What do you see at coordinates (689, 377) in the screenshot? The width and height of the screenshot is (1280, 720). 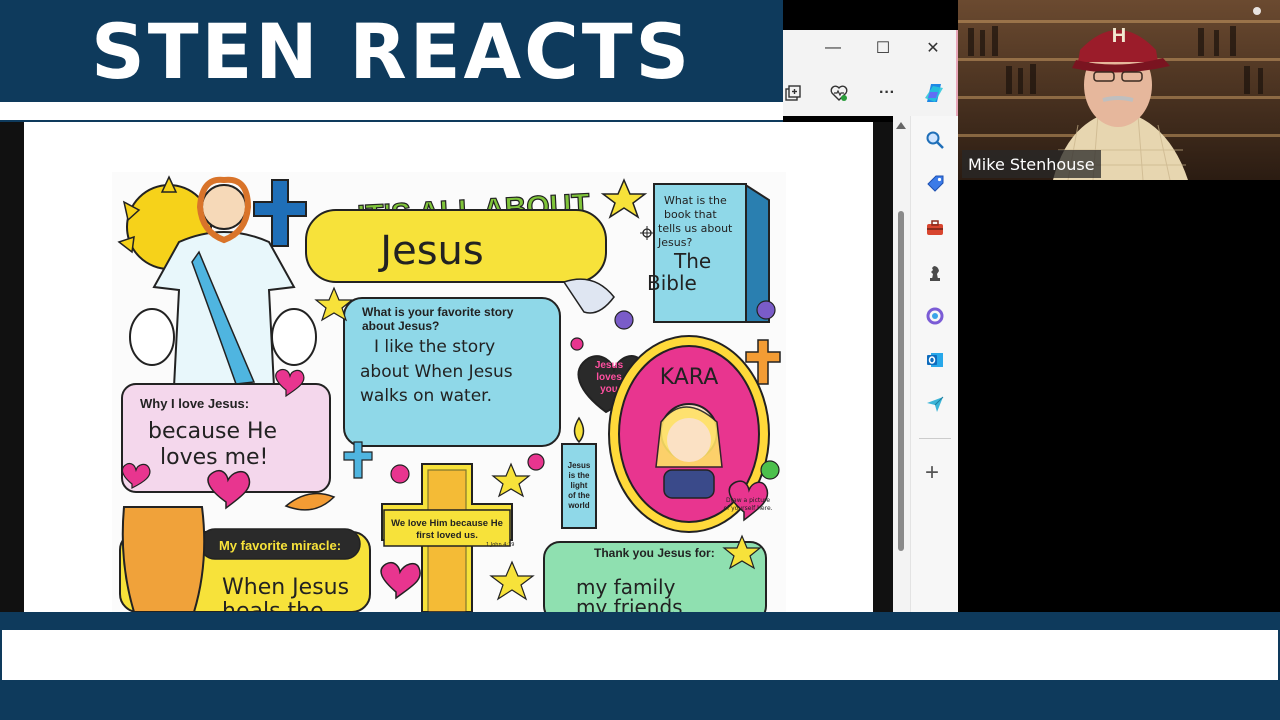 I see `portrait-name: KARA` at bounding box center [689, 377].